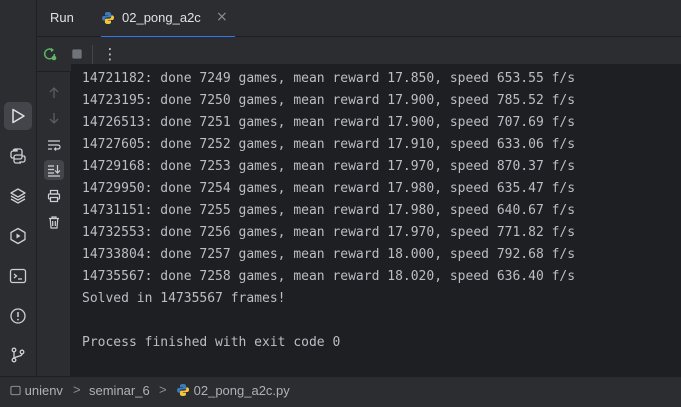 Image resolution: width=681 pixels, height=407 pixels. What do you see at coordinates (211, 342) in the screenshot?
I see `console-line-exit: Process finished with exit code 0` at bounding box center [211, 342].